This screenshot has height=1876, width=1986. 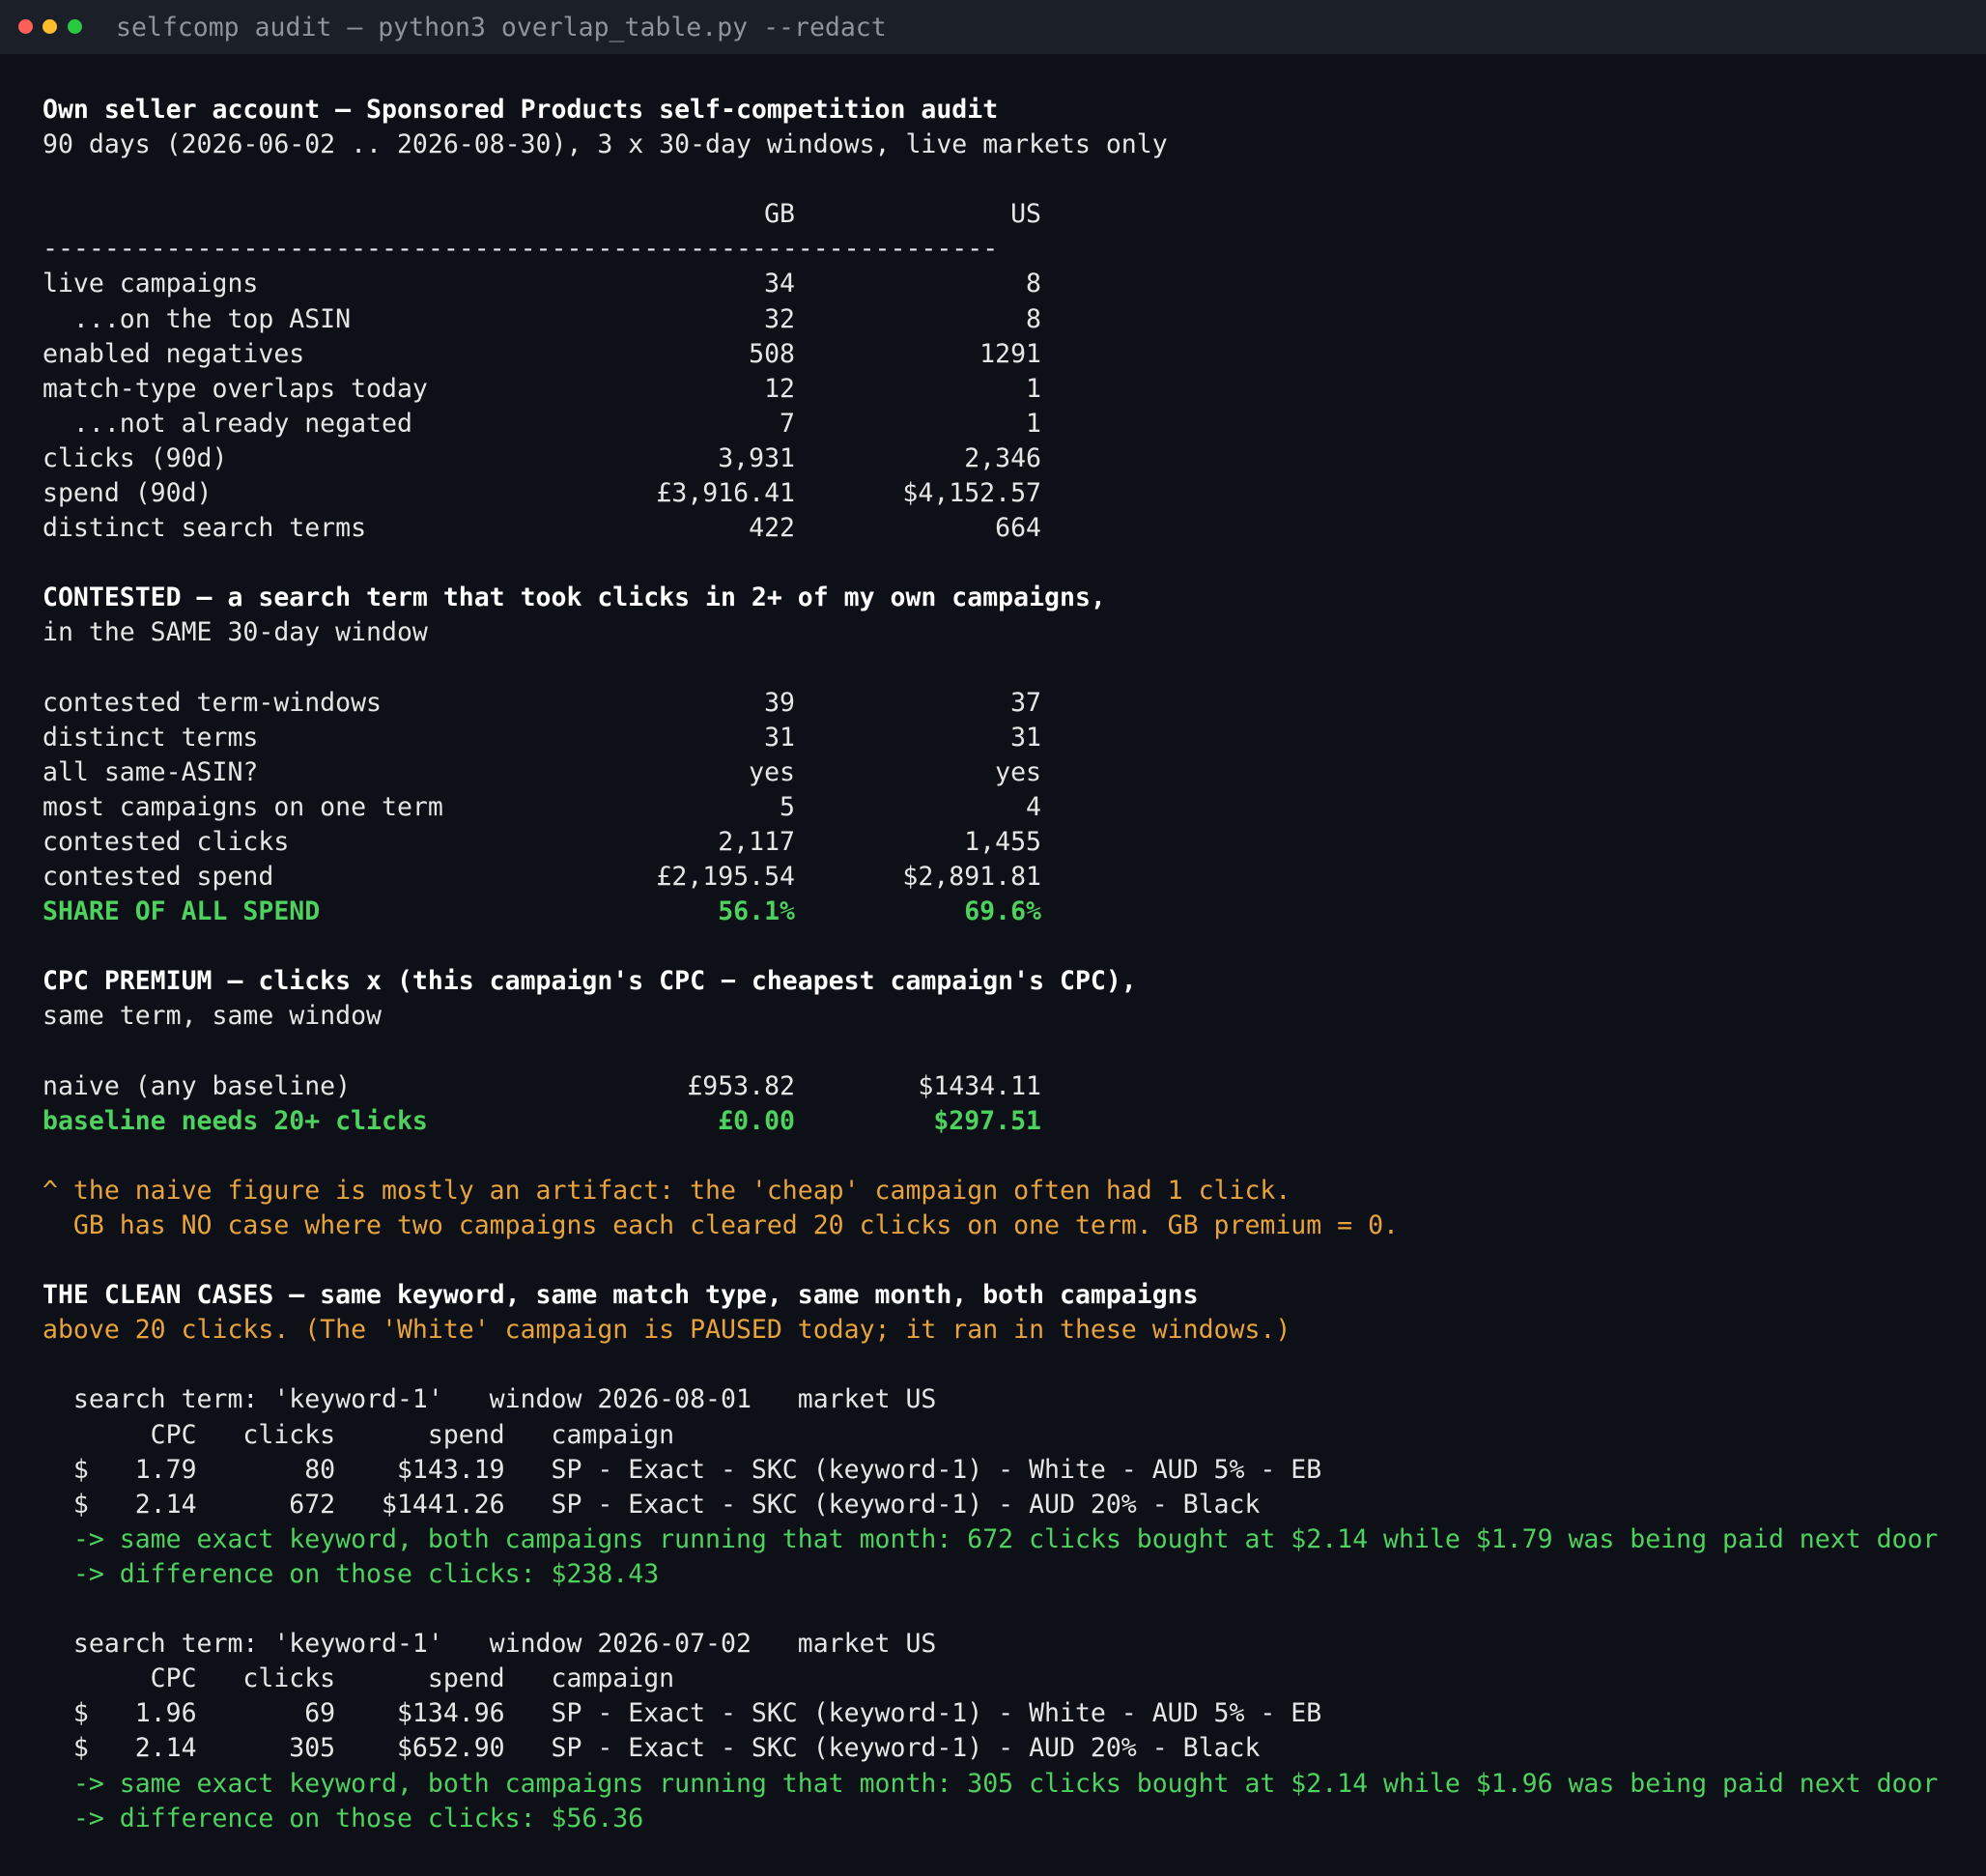 I want to click on summary-gb: £3,916.41, so click(x=725, y=494).